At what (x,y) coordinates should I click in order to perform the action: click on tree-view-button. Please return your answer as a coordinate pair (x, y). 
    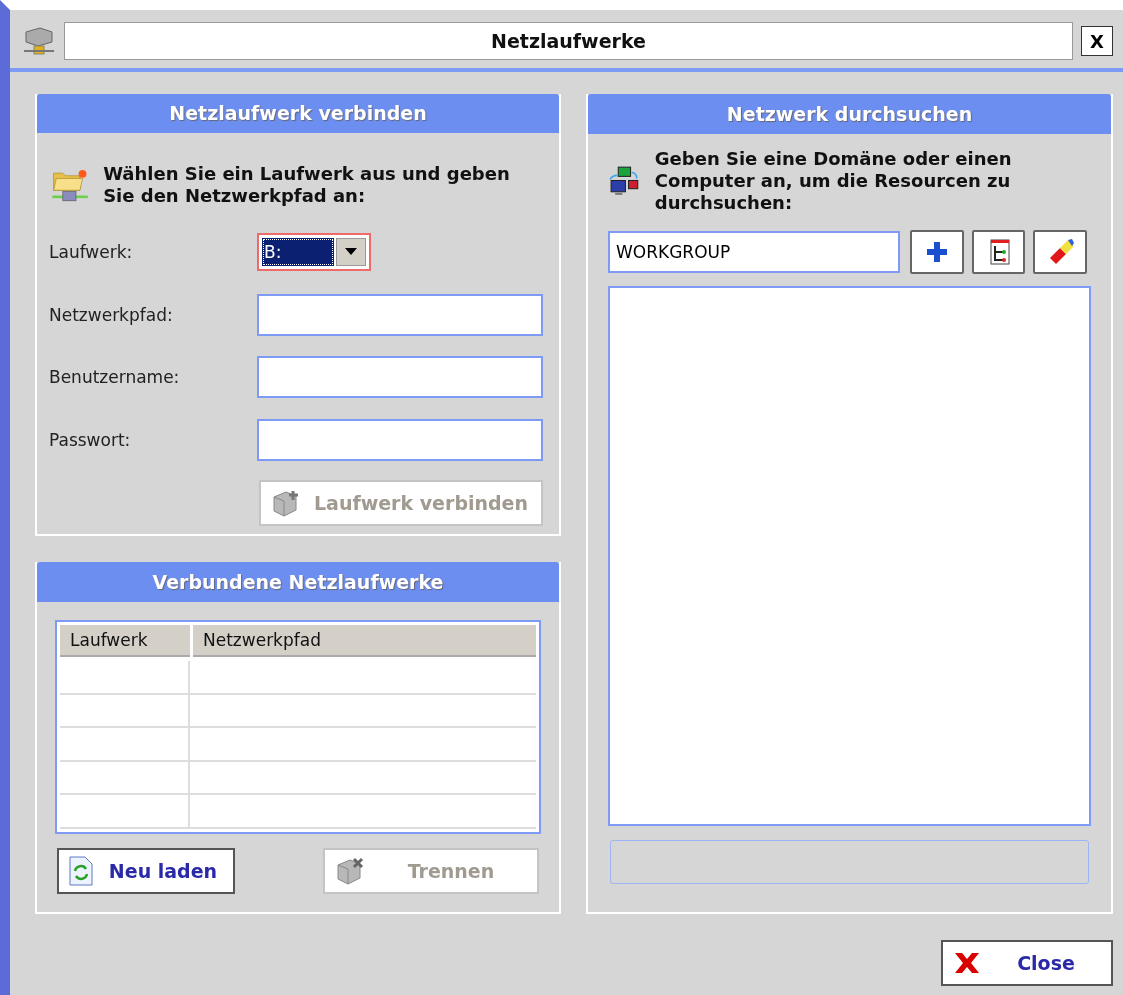
    Looking at the image, I should click on (998, 252).